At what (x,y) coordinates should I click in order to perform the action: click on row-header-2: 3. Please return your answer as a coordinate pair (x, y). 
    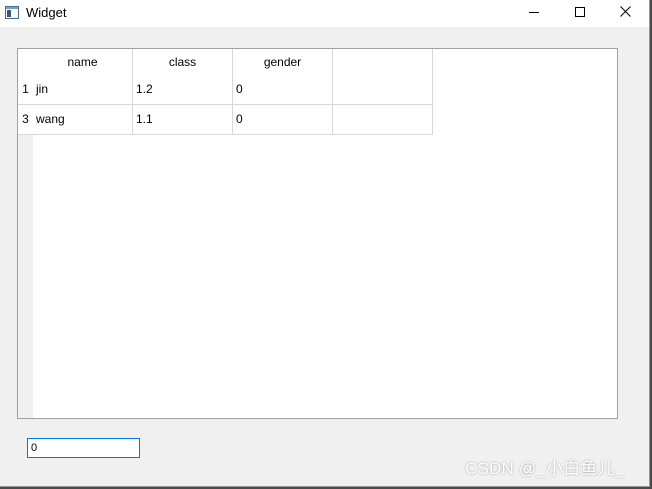
    Looking at the image, I should click on (25, 120).